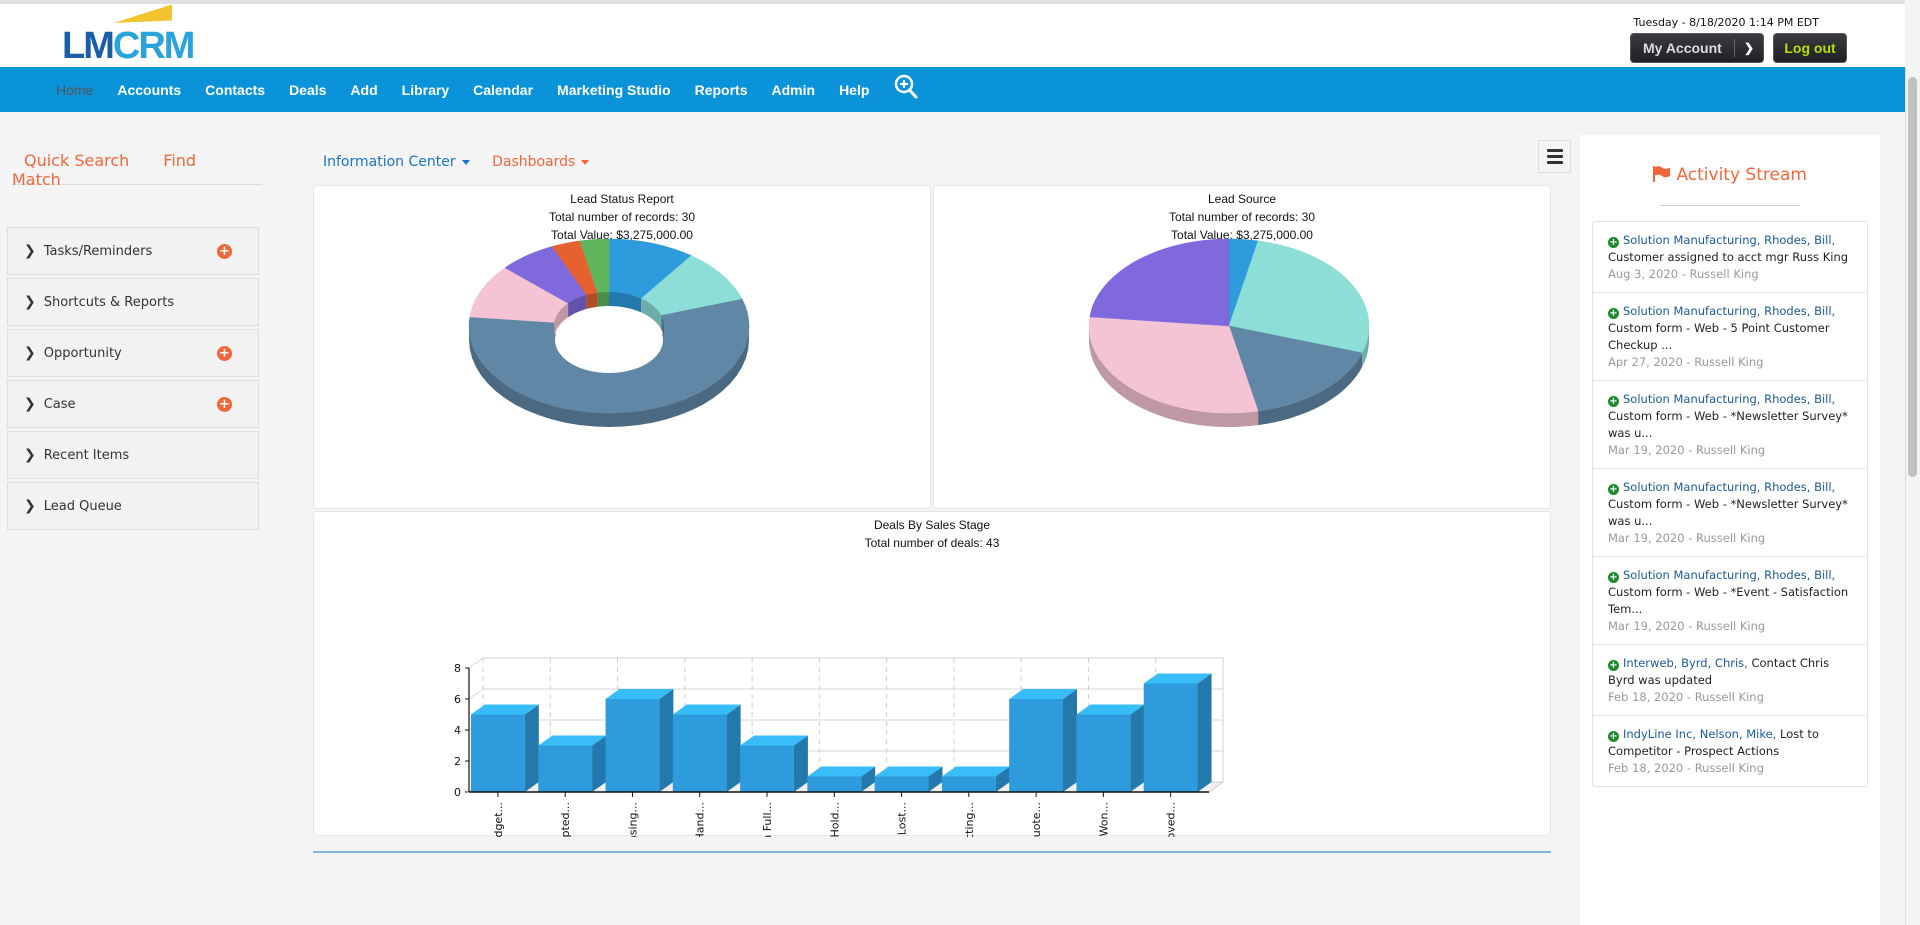 This screenshot has width=1920, height=925. I want to click on sidebar-panel-shortcuts-reports: ❯ Shortcuts & Reports, so click(133, 302).